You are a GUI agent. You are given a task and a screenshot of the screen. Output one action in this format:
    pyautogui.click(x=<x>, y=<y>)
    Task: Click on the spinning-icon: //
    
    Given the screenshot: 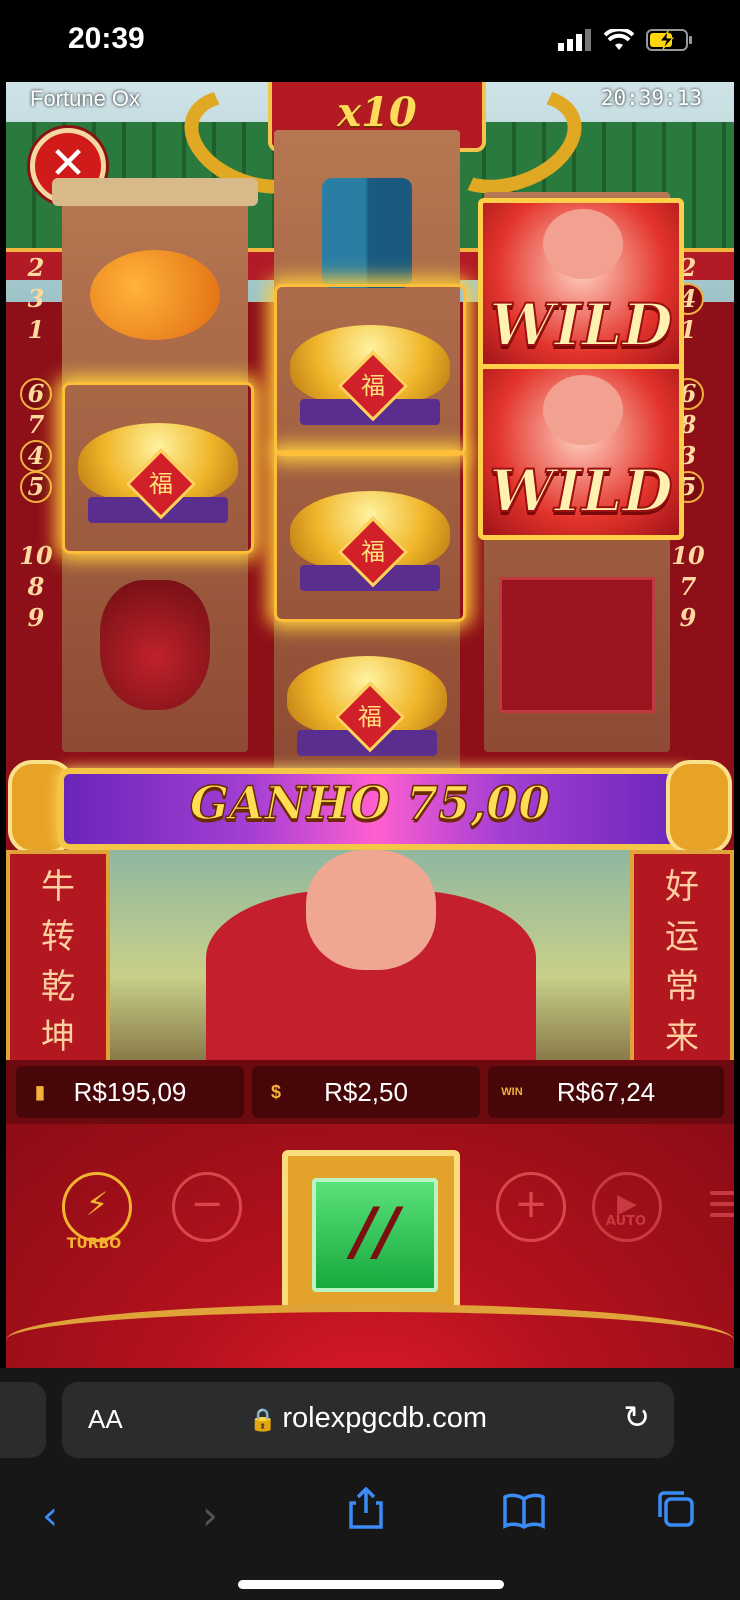 What is the action you would take?
    pyautogui.click(x=375, y=1231)
    